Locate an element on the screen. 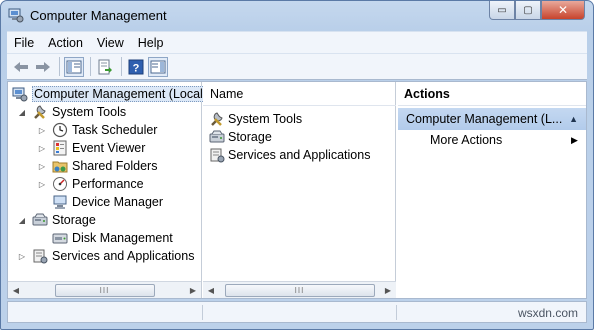  show-hide-action-pane-button is located at coordinates (158, 66).